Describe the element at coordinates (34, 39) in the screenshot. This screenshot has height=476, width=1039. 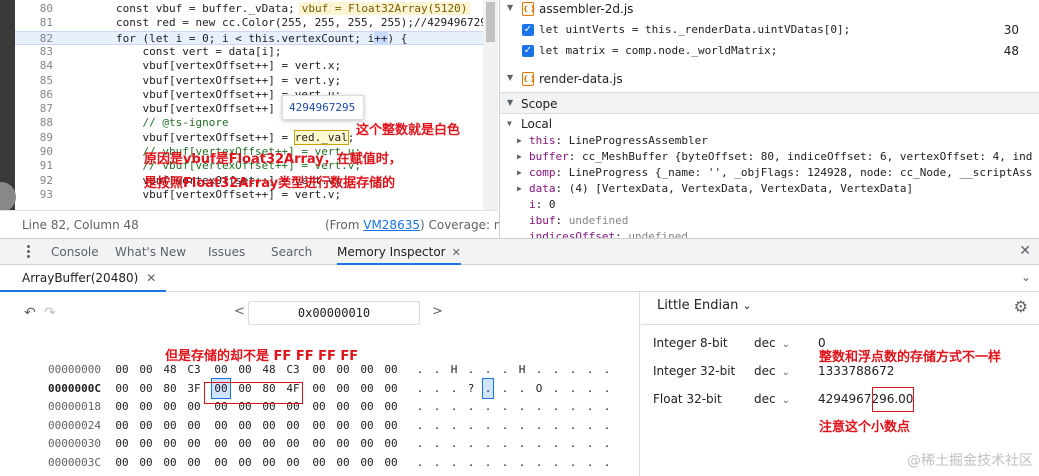
I see `line-number: 82` at that location.